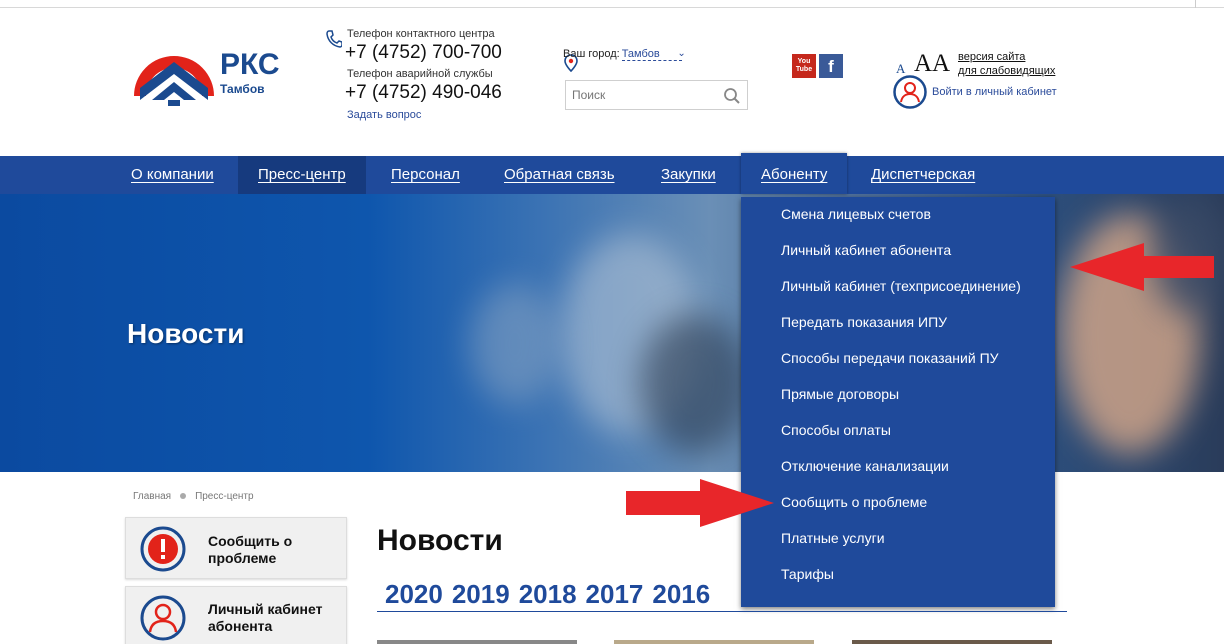  Describe the element at coordinates (856, 214) in the screenshot. I see `menu-item-change-accounts: Смена лицевых счетов` at that location.